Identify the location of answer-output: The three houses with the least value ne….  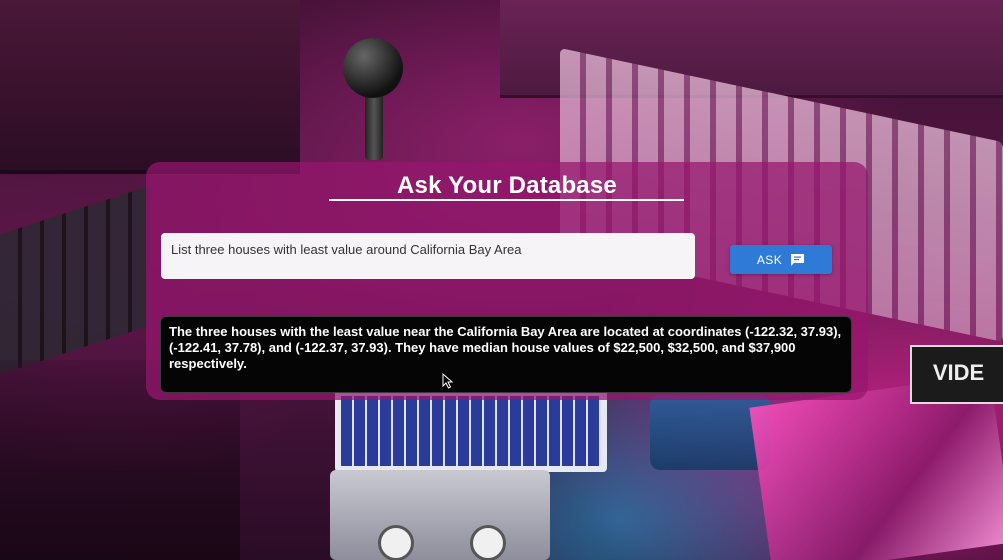
(506, 354).